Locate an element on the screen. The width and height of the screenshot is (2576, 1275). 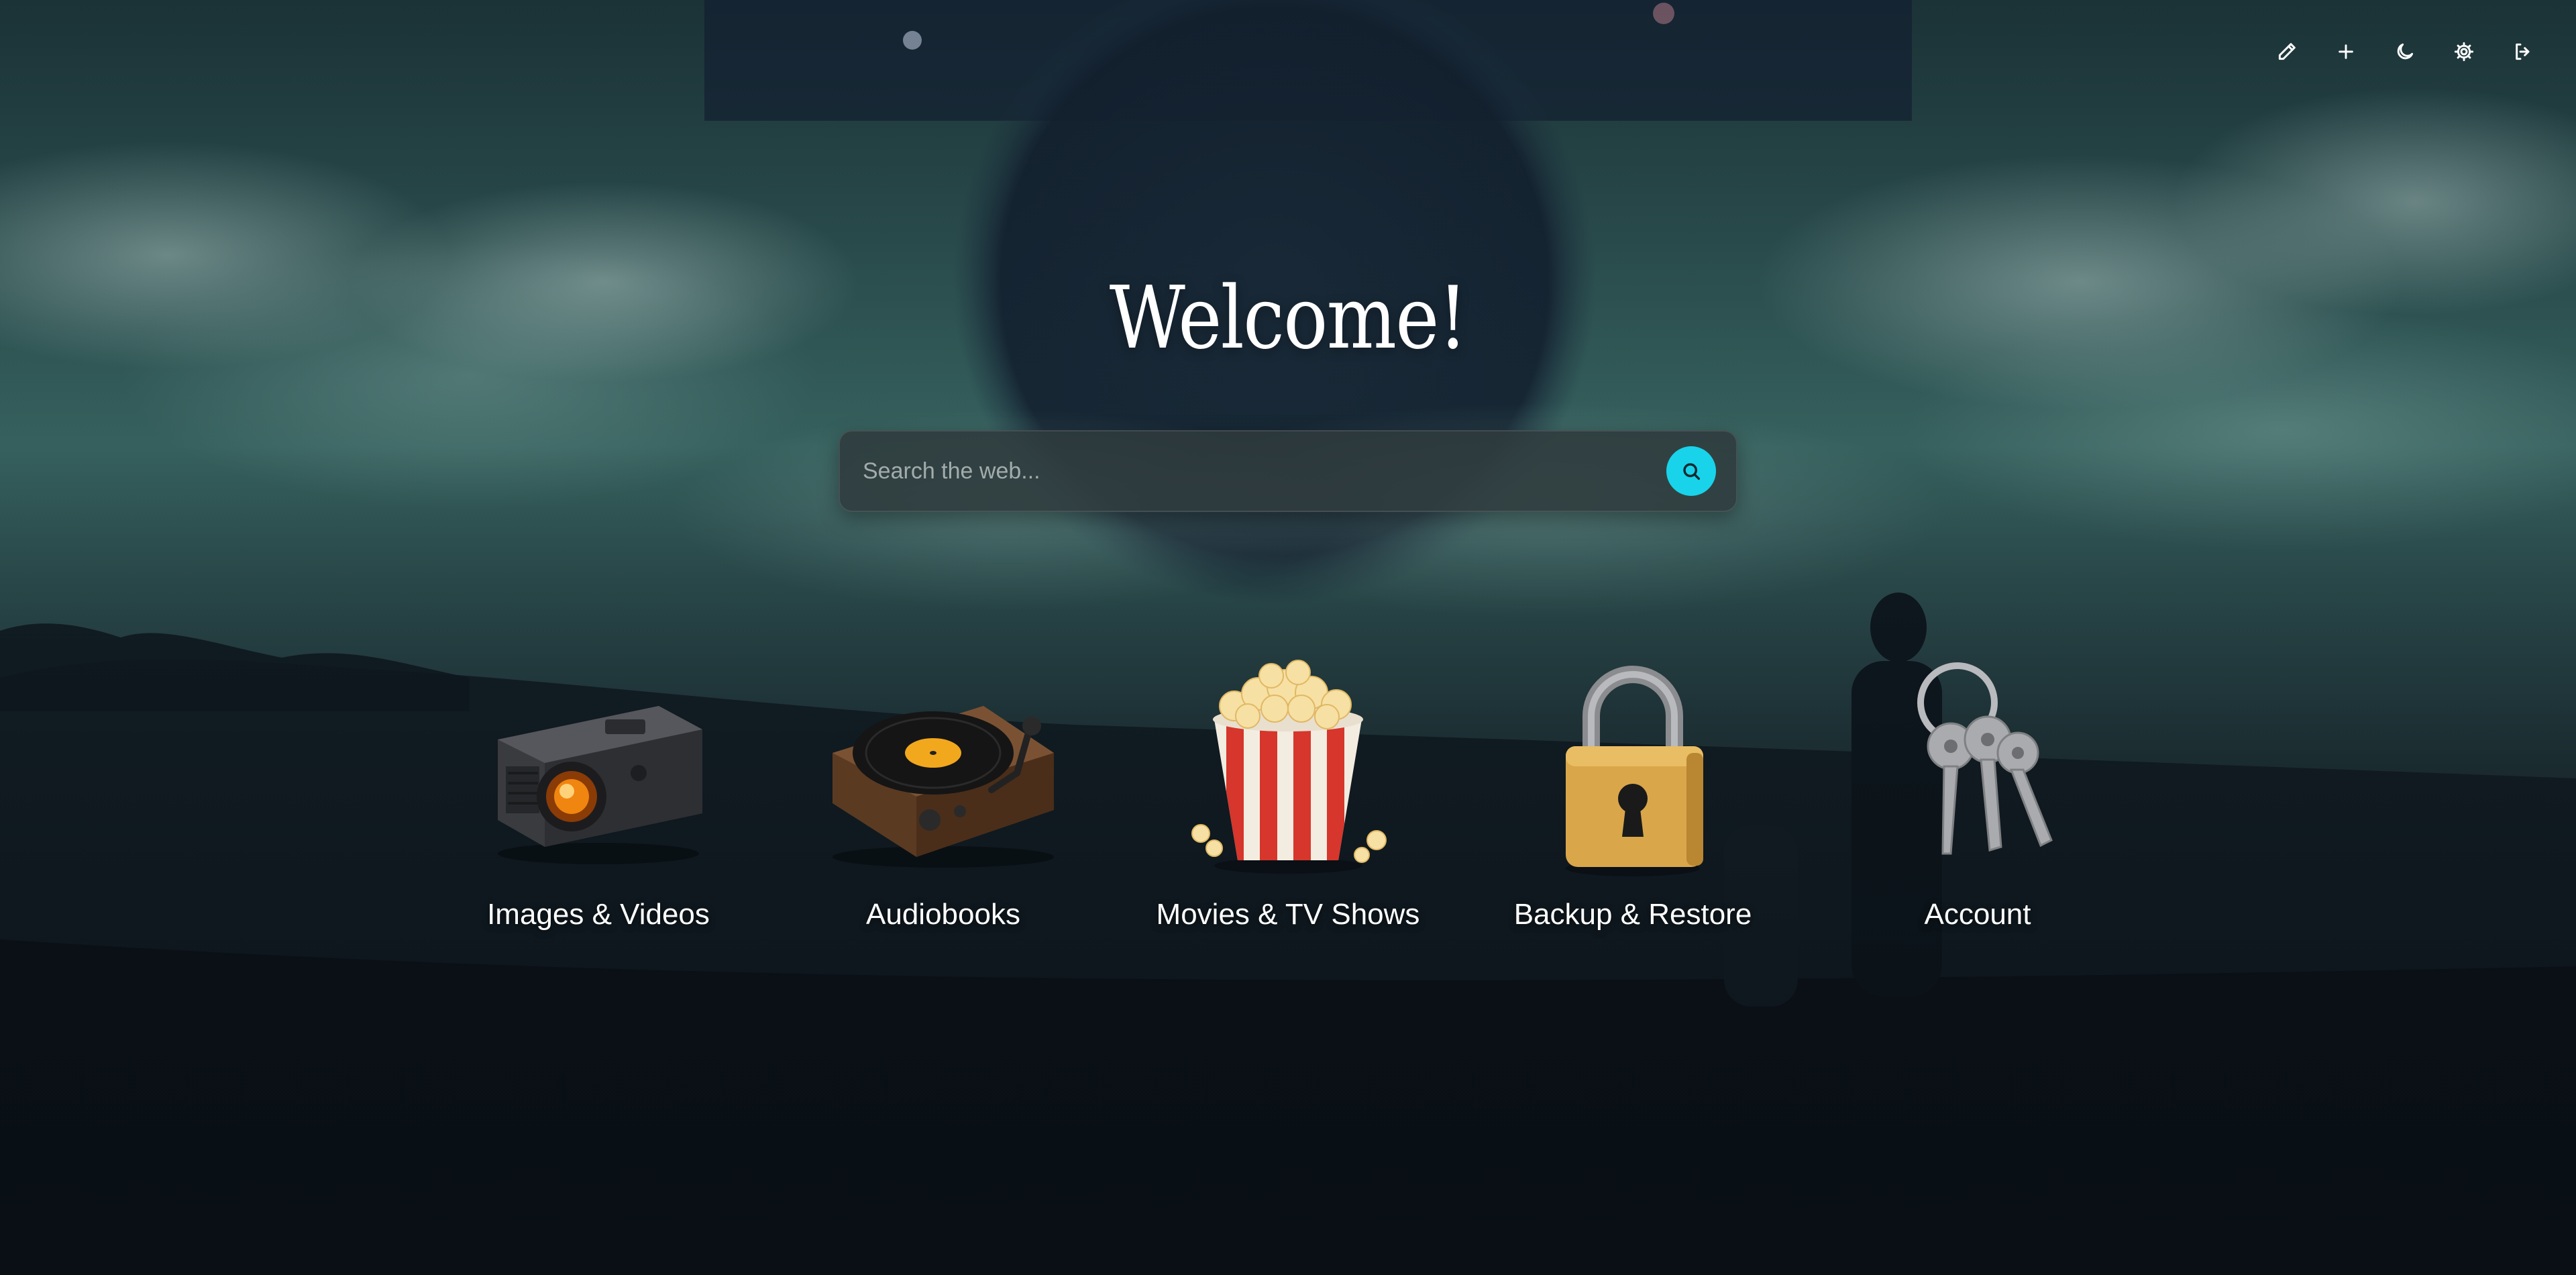
tile-account: Account is located at coordinates (1977, 791).